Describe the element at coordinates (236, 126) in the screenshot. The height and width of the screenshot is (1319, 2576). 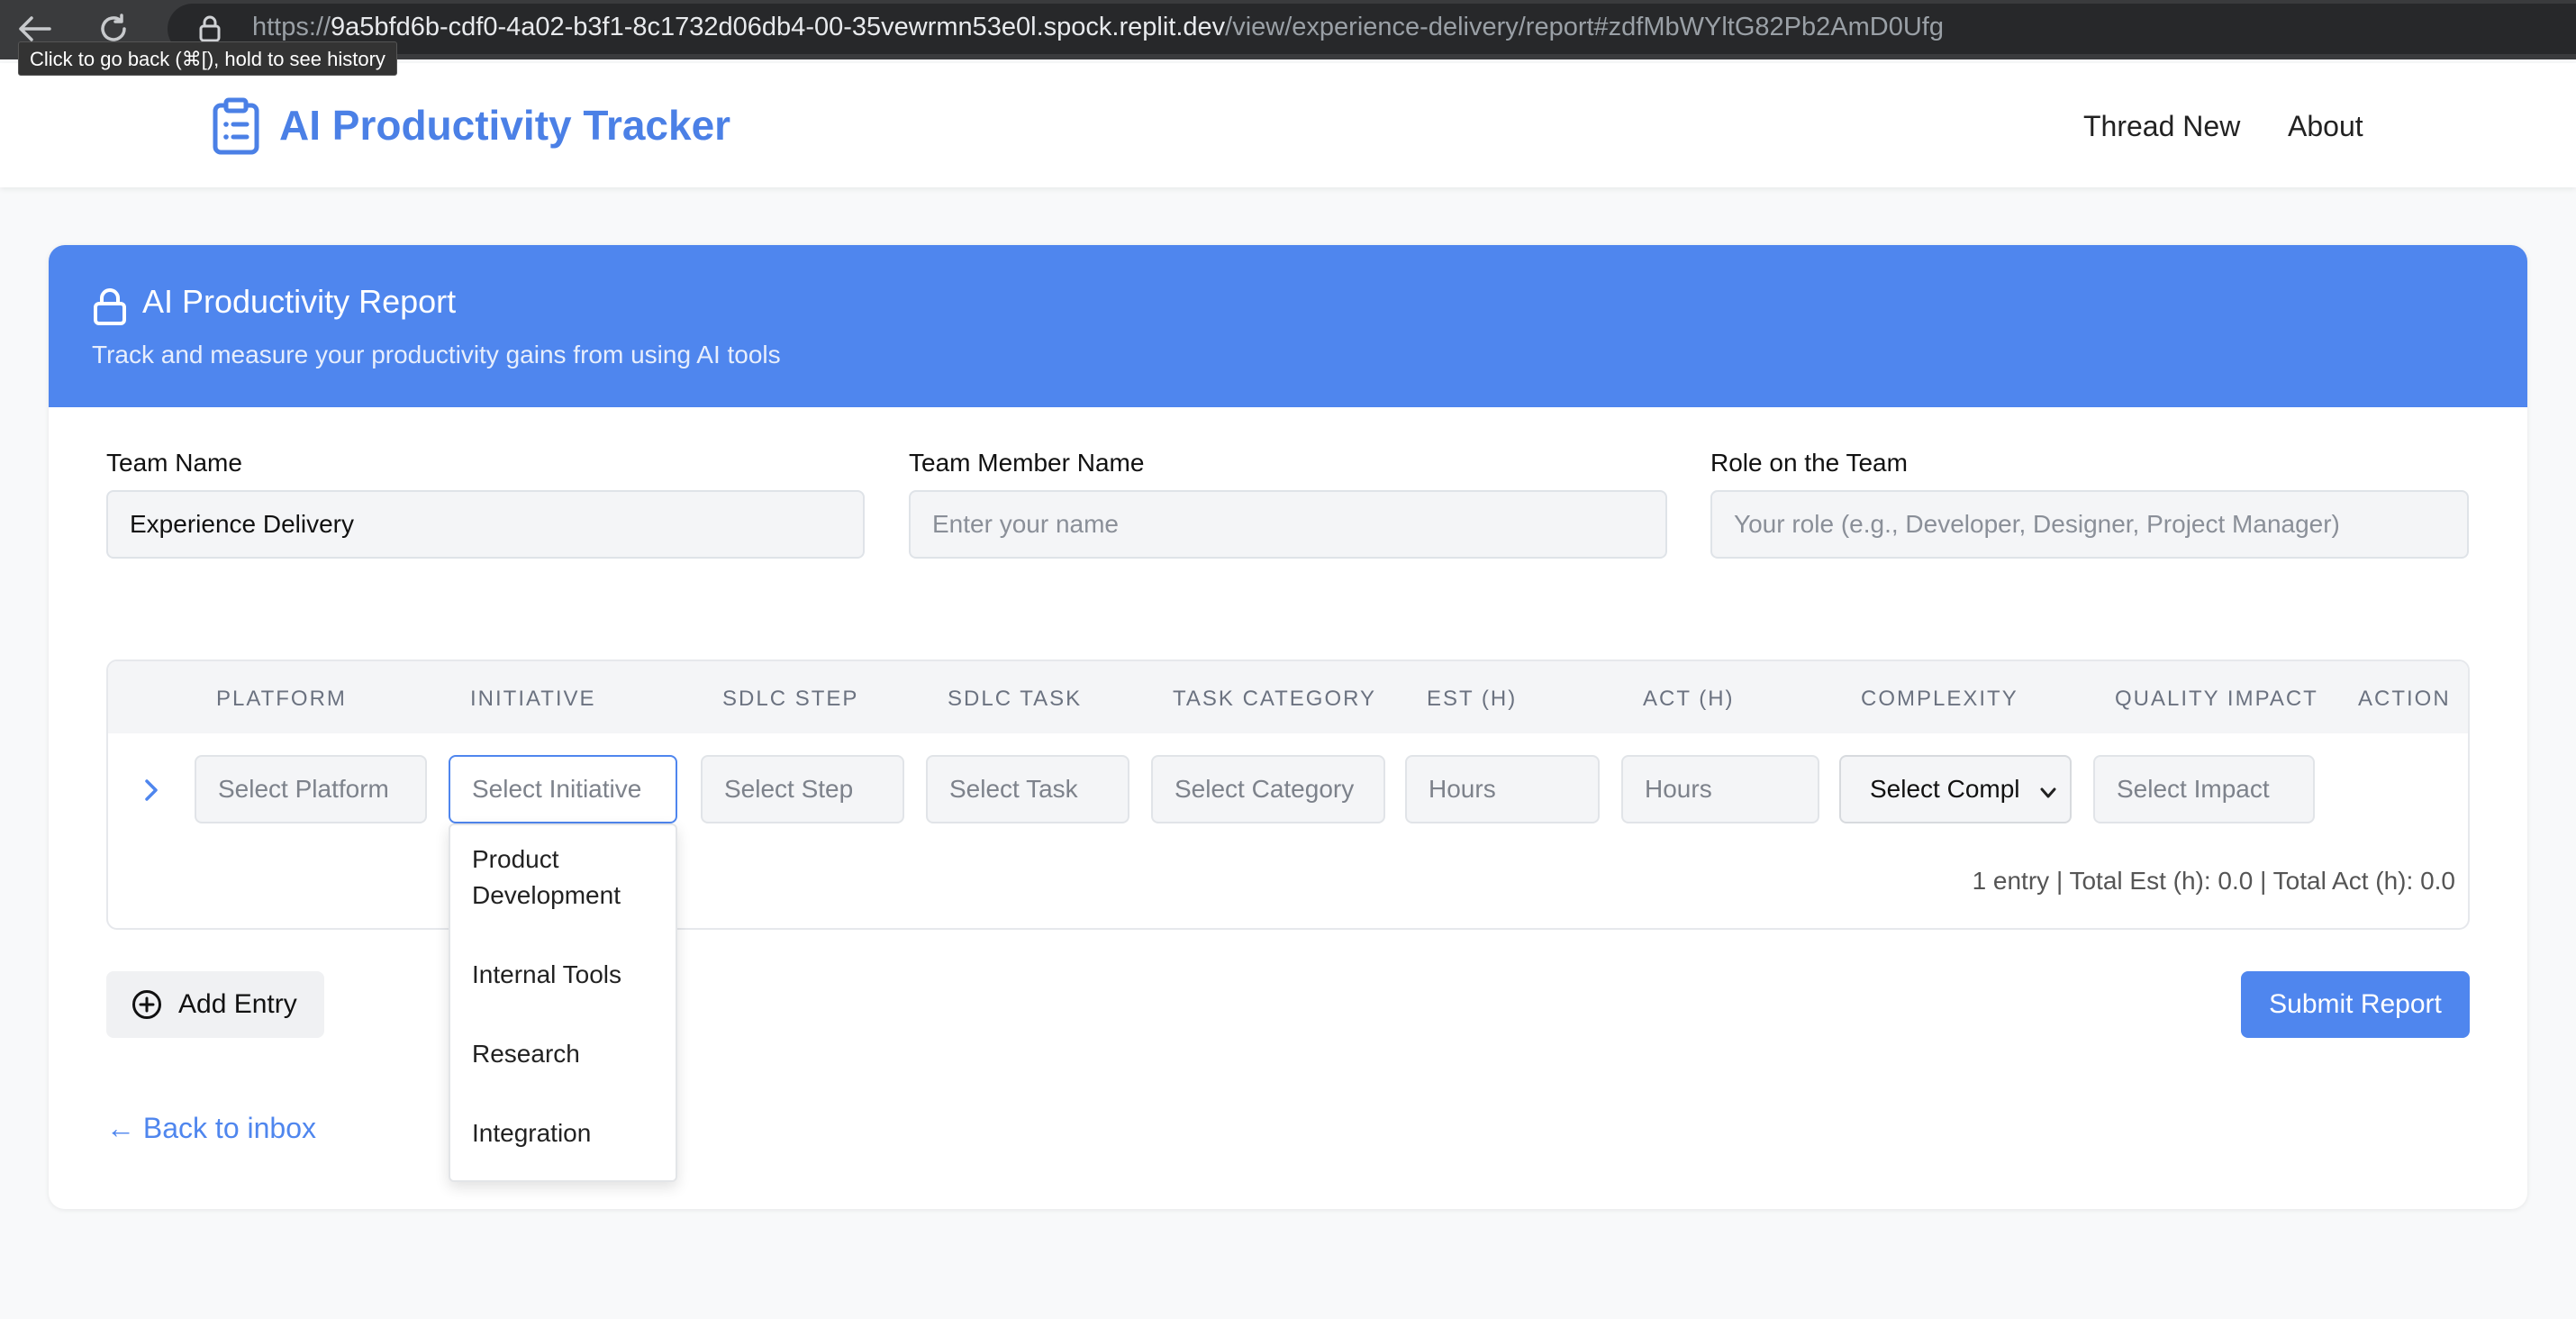
I see `clipboard-icon` at that location.